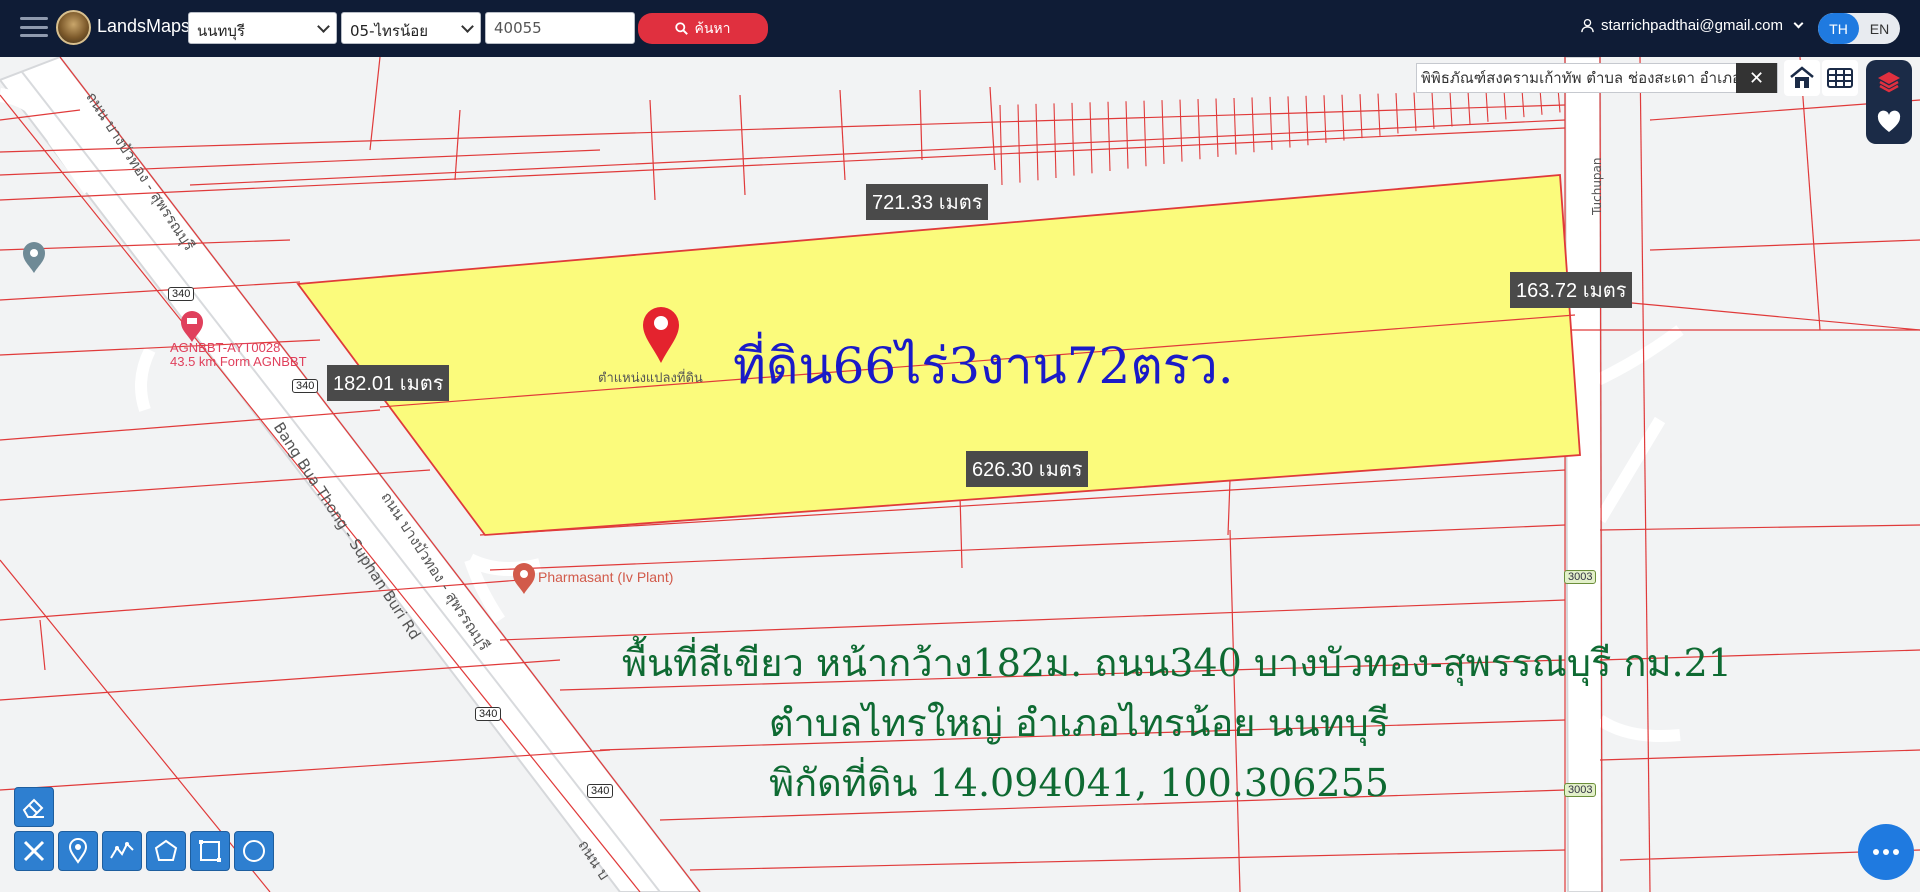 The width and height of the screenshot is (1920, 892). I want to click on measurement-top: 721.33 เมตร, so click(927, 202).